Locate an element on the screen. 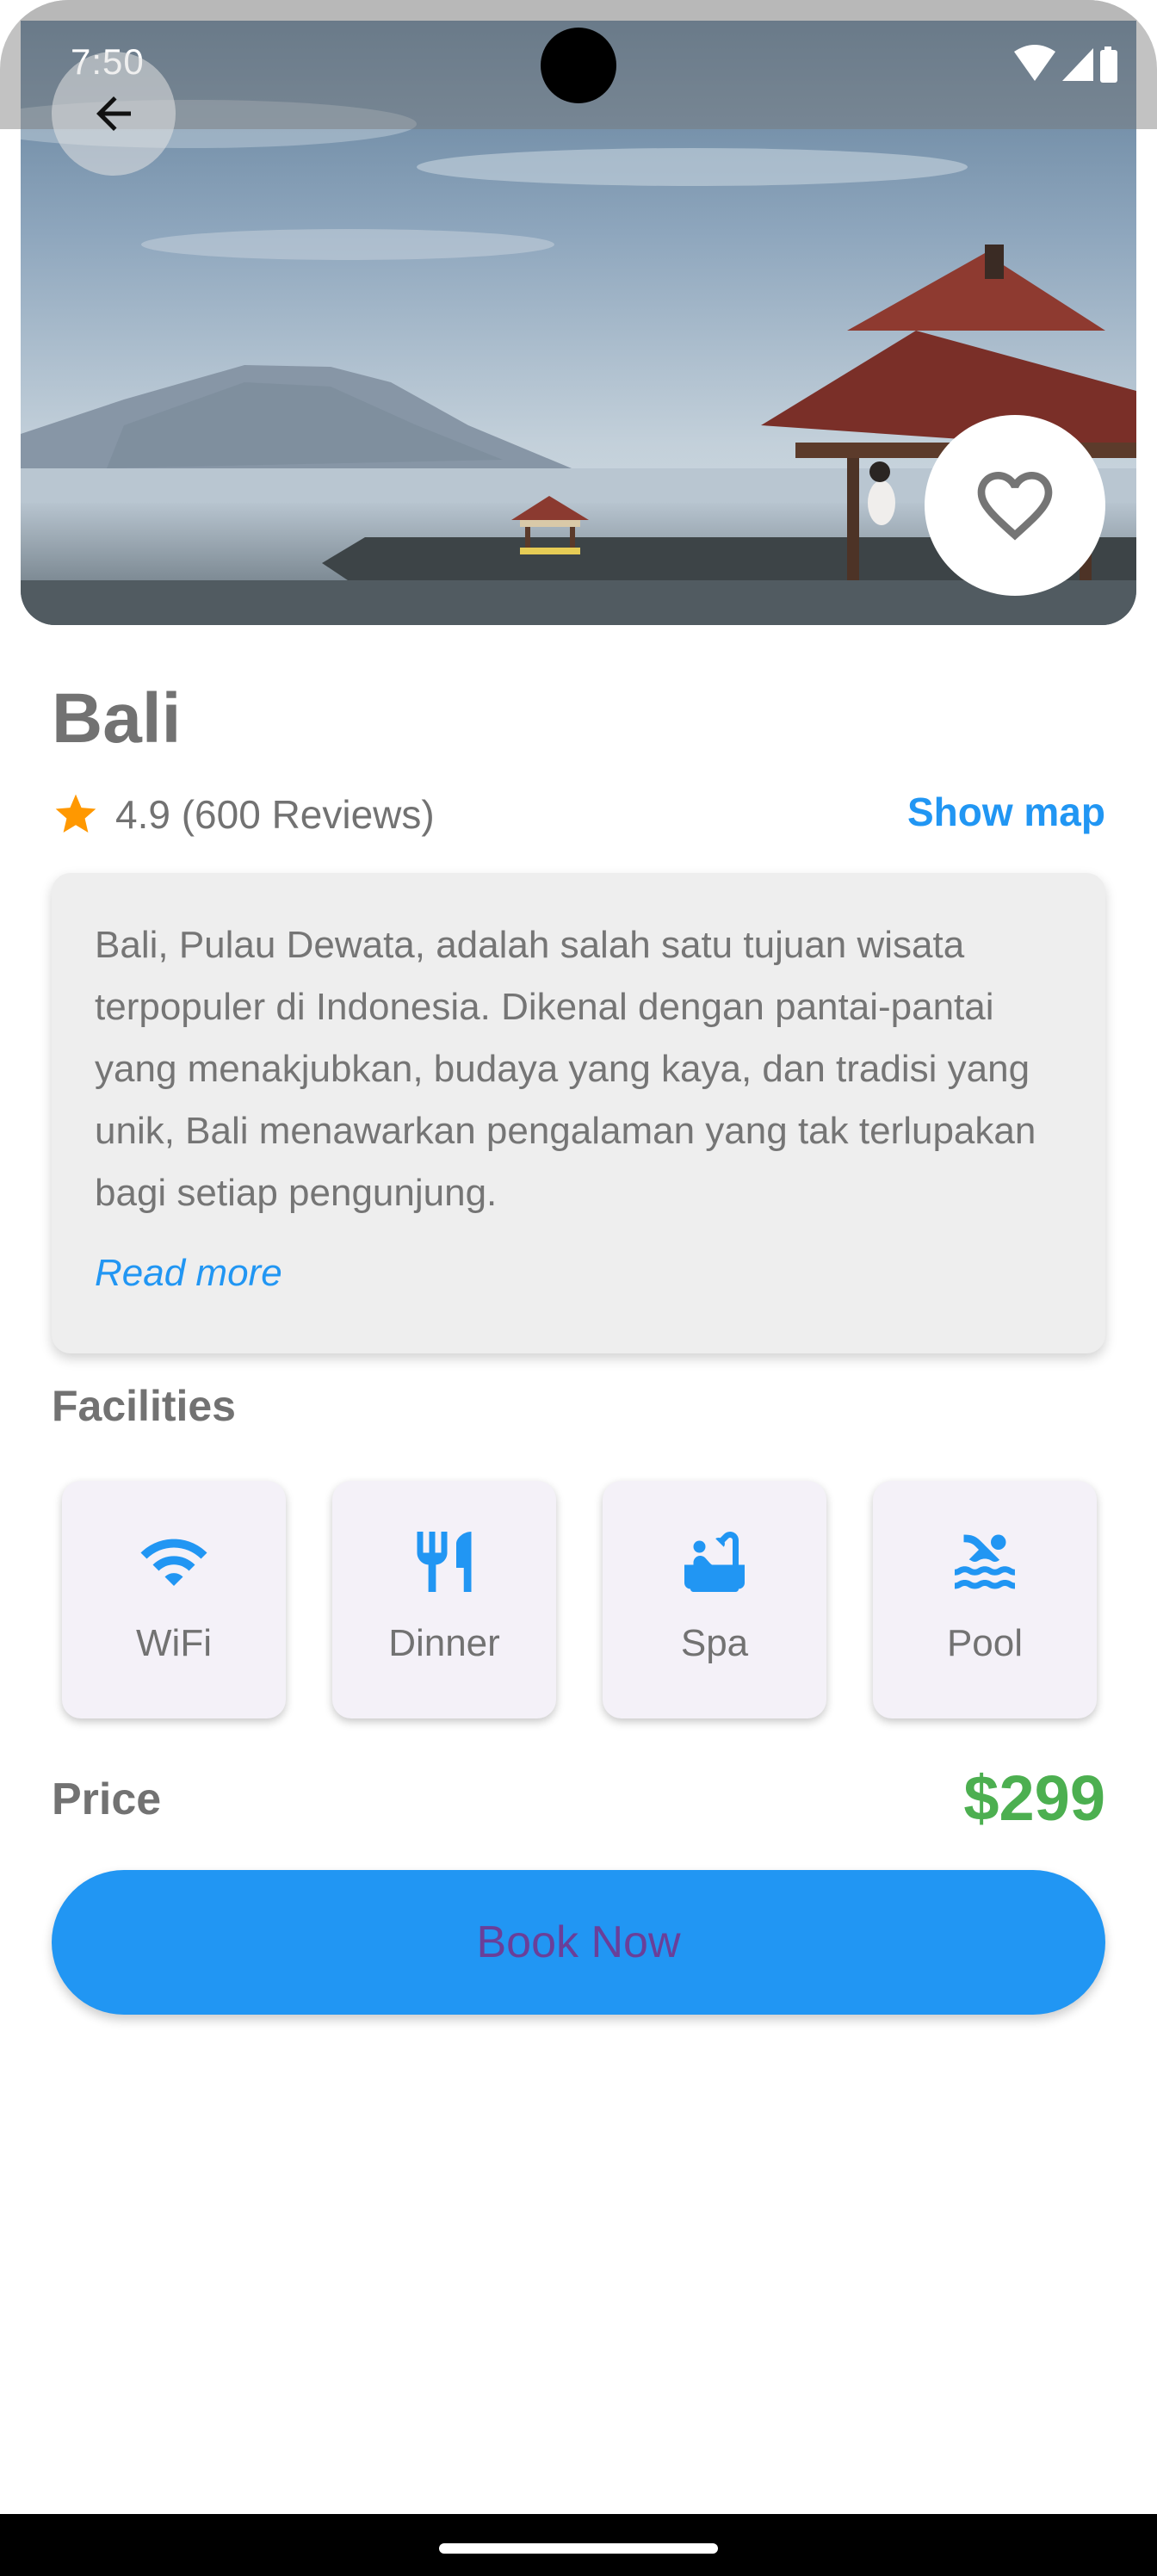  favorite-button is located at coordinates (1015, 505).